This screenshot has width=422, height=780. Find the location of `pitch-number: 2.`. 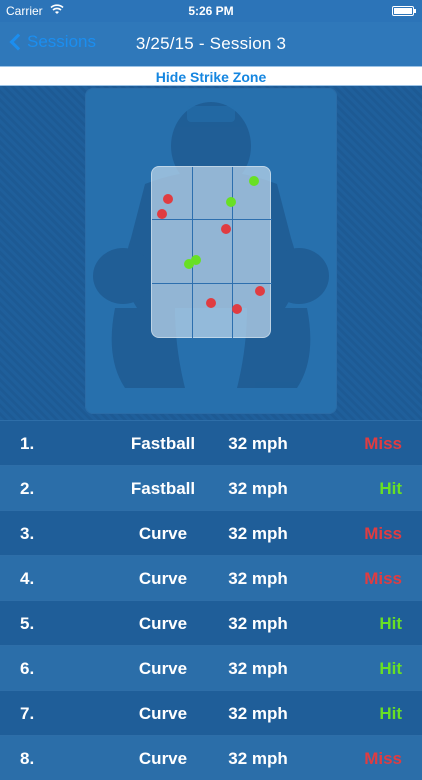

pitch-number: 2. is located at coordinates (27, 488).